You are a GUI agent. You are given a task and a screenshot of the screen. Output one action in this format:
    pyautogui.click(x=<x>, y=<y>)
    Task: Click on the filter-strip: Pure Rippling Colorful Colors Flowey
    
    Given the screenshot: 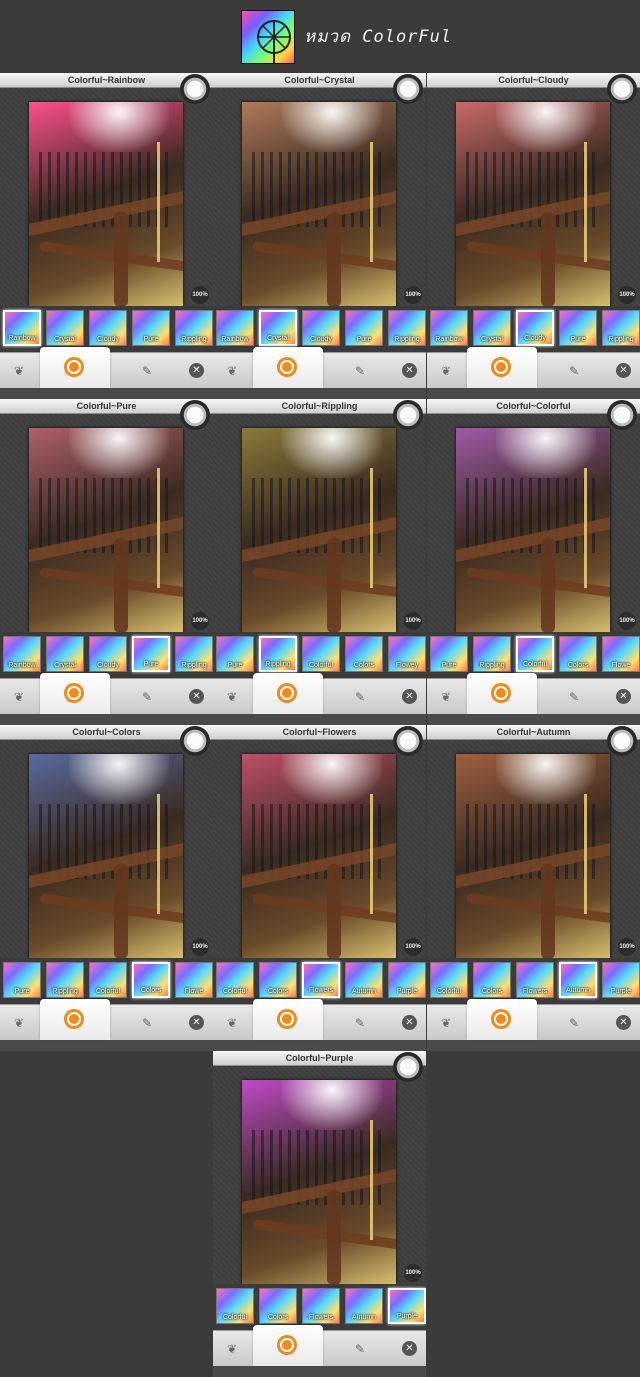 What is the action you would take?
    pyautogui.click(x=319, y=655)
    